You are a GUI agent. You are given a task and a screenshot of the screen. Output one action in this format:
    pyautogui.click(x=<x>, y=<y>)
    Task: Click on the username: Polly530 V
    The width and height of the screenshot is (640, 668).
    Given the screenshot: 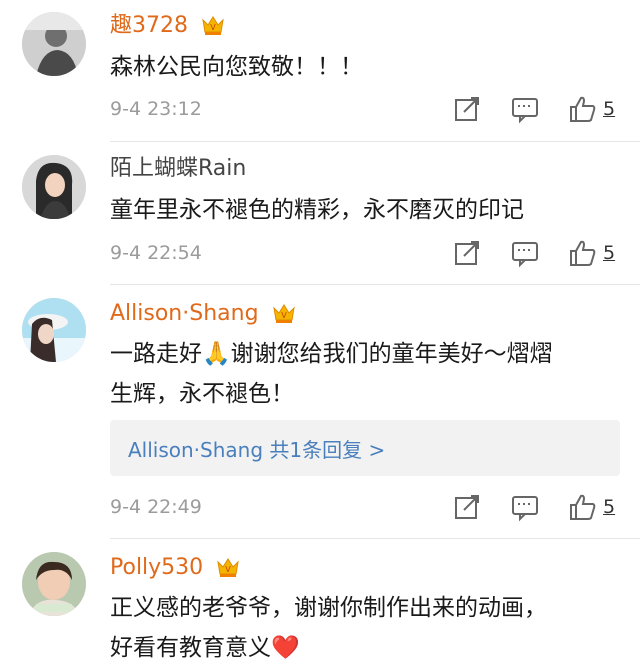 What is the action you would take?
    pyautogui.click(x=175, y=570)
    